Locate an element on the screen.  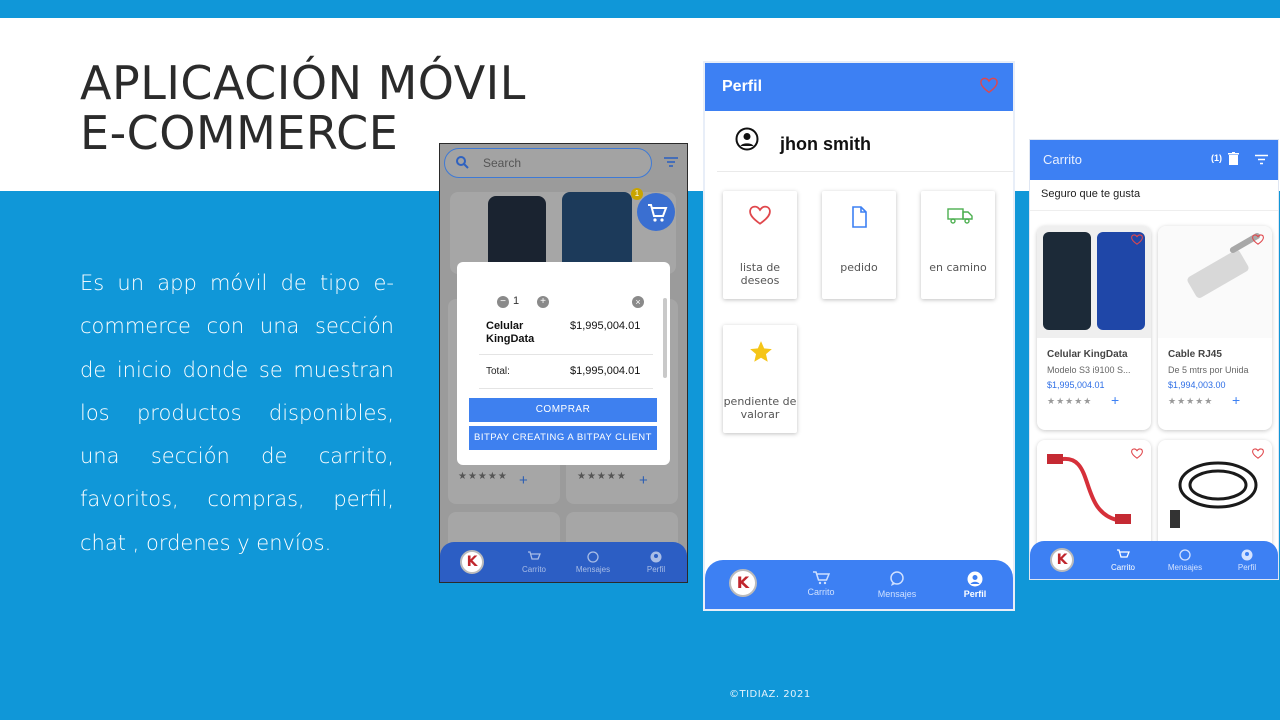
buy-button: COMPRAR is located at coordinates (563, 410).